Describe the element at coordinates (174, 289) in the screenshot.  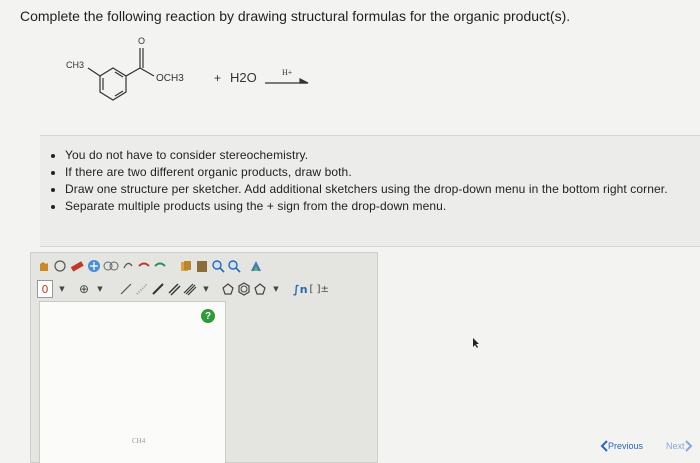
I see `double-bond-icon` at that location.